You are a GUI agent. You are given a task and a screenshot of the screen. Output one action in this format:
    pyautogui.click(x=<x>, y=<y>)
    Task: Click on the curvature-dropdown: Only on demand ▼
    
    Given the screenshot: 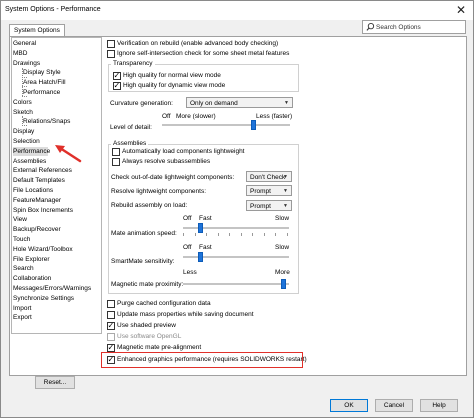 What is the action you would take?
    pyautogui.click(x=239, y=102)
    